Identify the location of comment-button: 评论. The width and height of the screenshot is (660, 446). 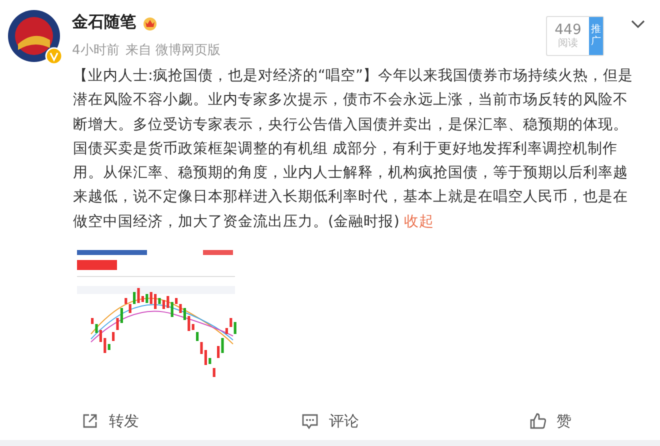
(330, 421).